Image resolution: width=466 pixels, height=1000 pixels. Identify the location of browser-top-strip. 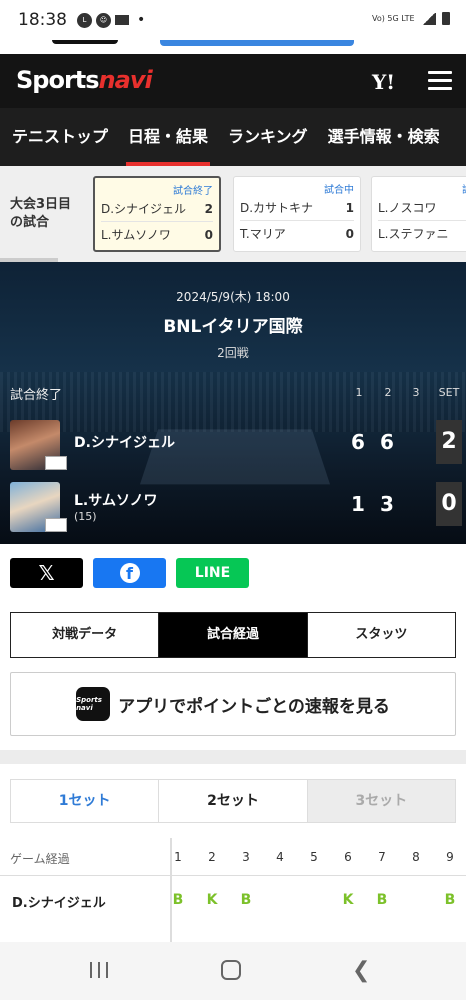
(233, 47).